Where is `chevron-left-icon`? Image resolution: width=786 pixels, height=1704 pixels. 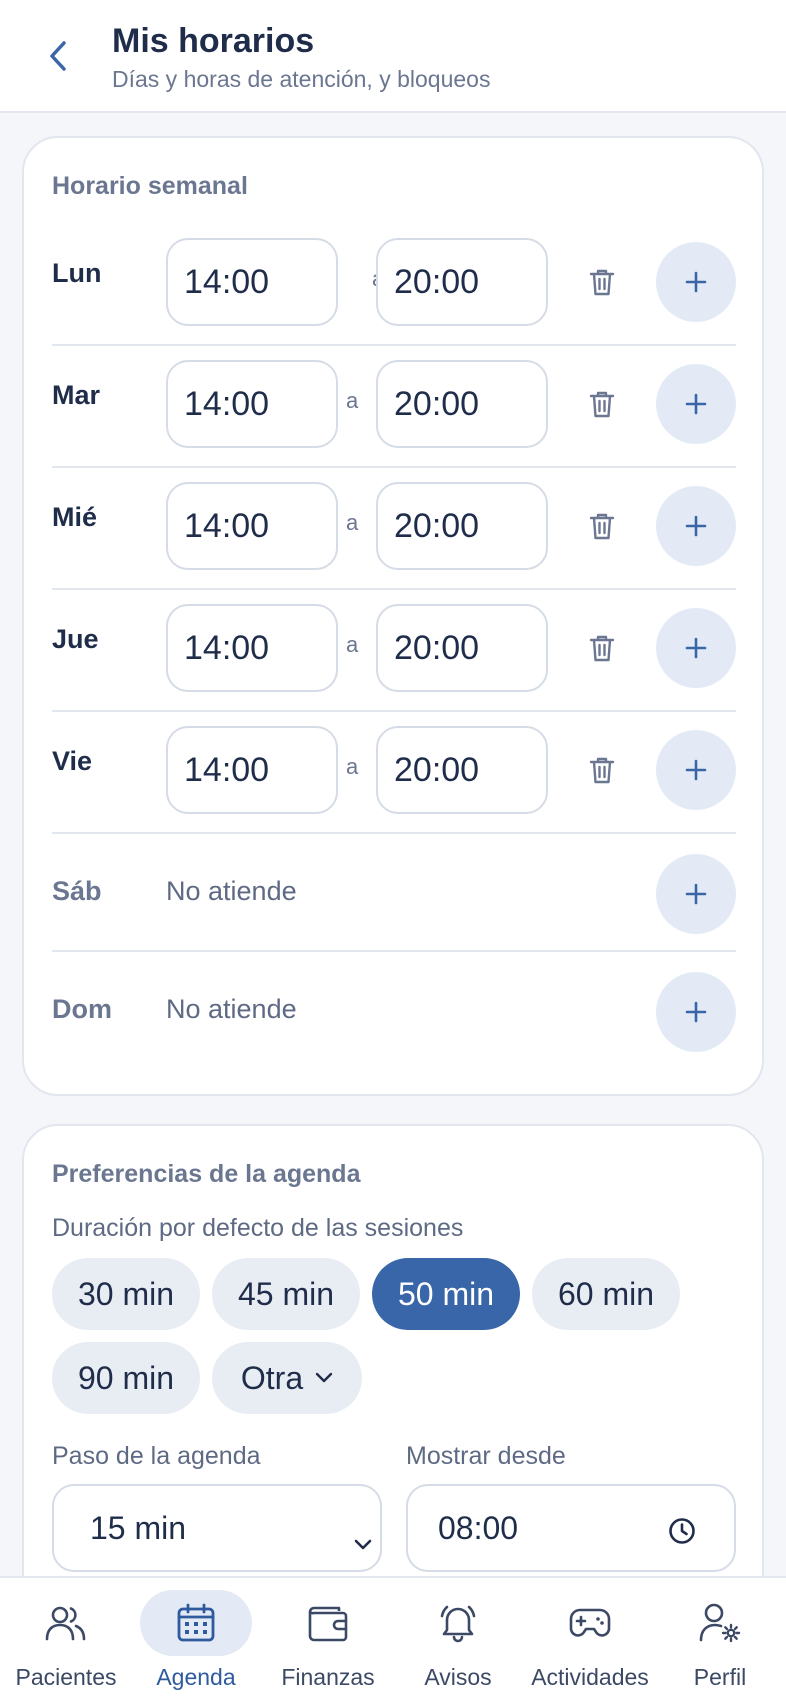 chevron-left-icon is located at coordinates (58, 56).